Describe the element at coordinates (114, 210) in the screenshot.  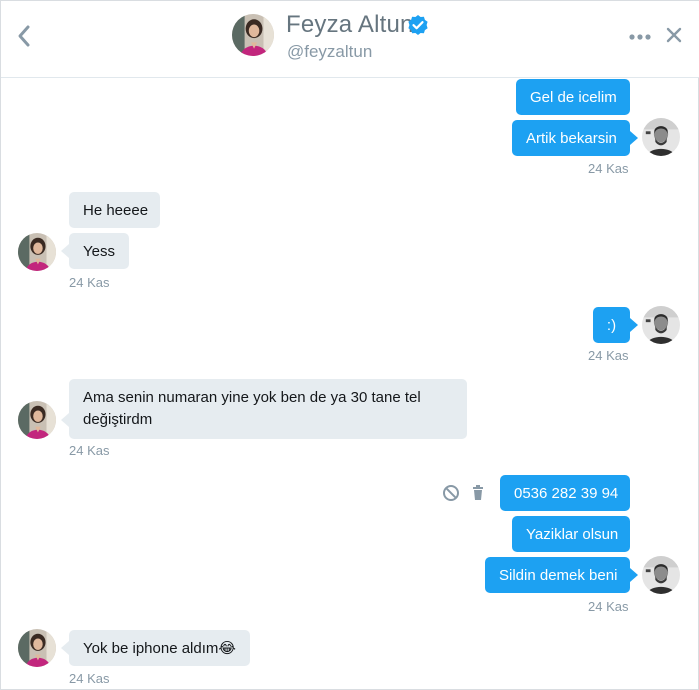
I see `incoming-message: He heeee` at that location.